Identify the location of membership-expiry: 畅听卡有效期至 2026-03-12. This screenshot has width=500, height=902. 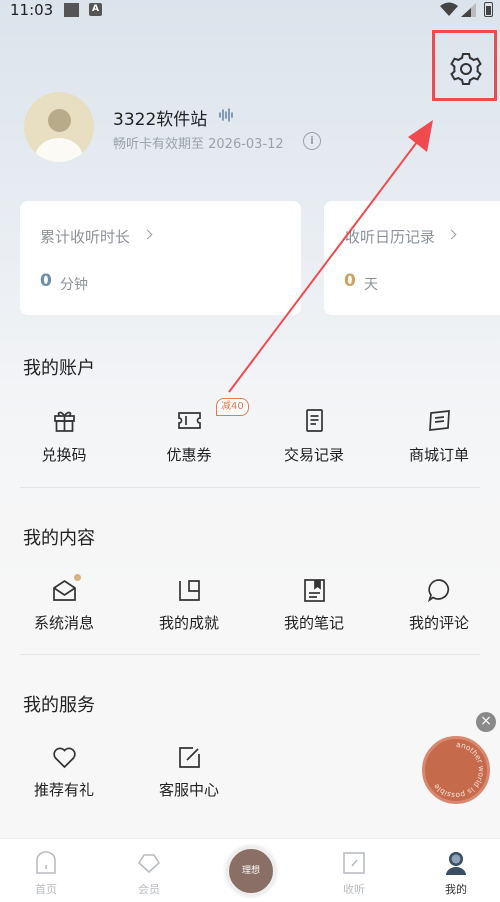
(198, 144).